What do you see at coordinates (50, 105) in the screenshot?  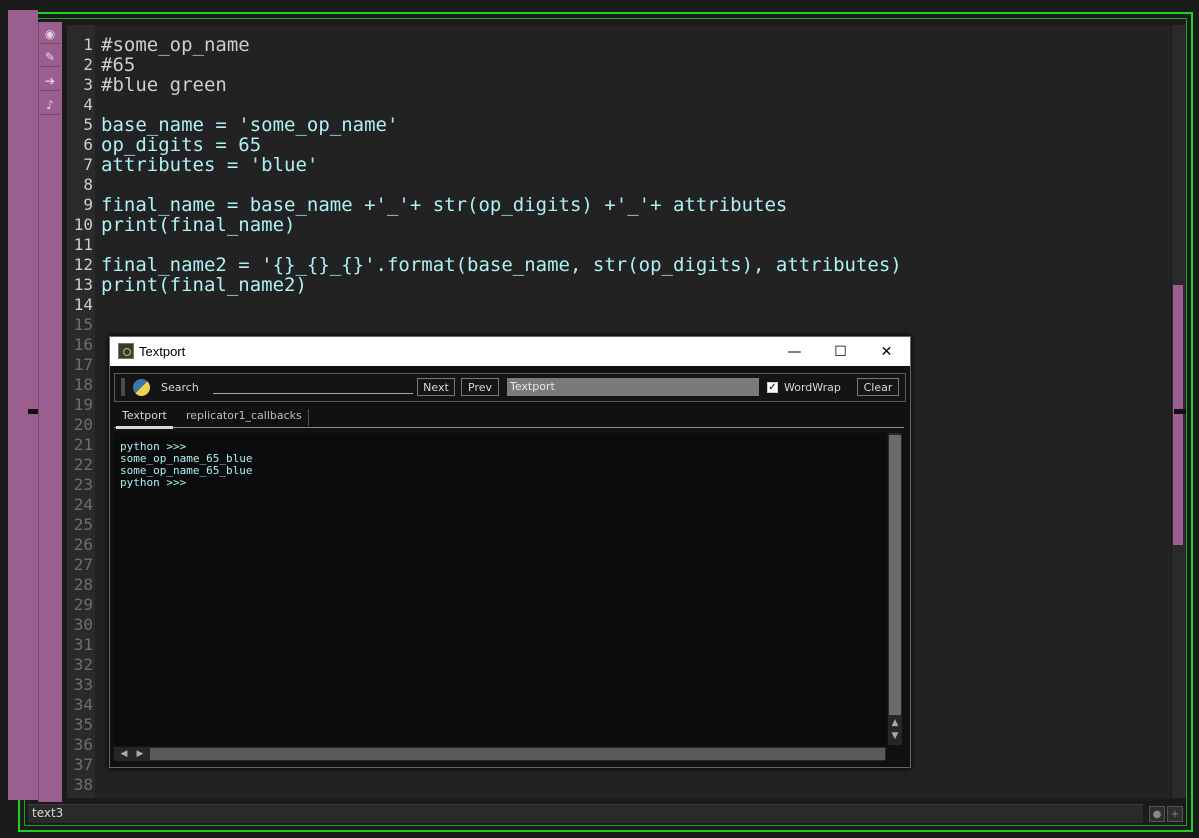 I see `link-icon: ♪` at bounding box center [50, 105].